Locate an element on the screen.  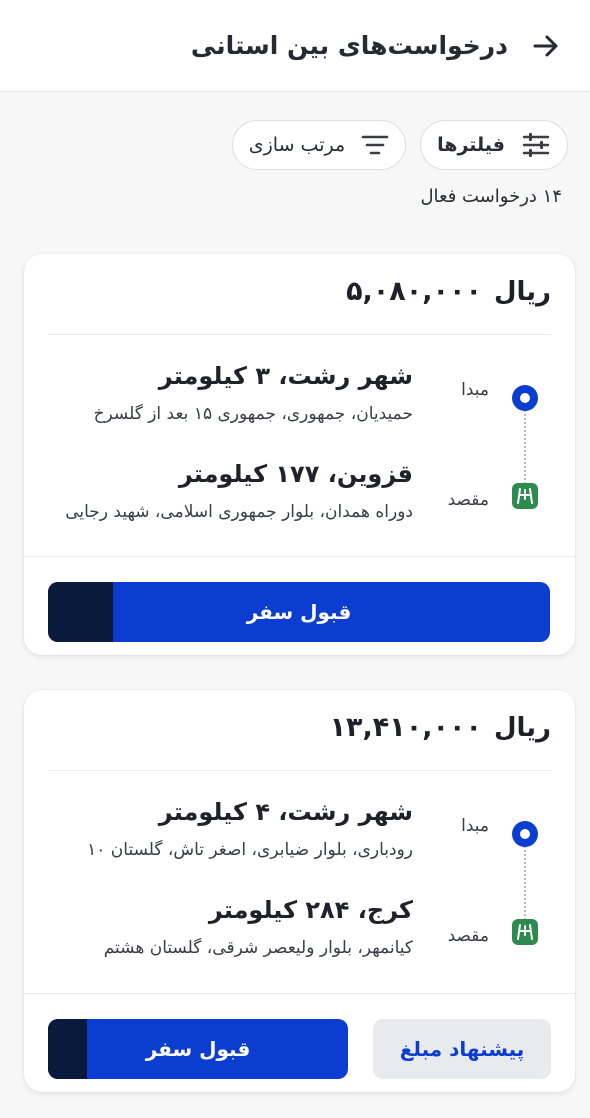
toolbar: فیلترها مرتب سازی is located at coordinates (399, 145).